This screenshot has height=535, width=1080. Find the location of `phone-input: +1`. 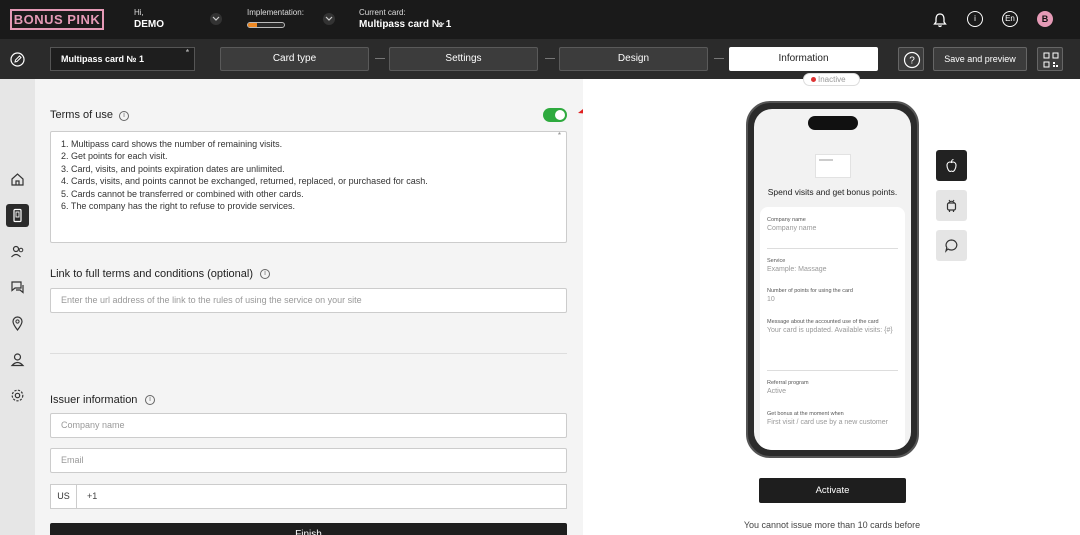

phone-input: +1 is located at coordinates (321, 496).